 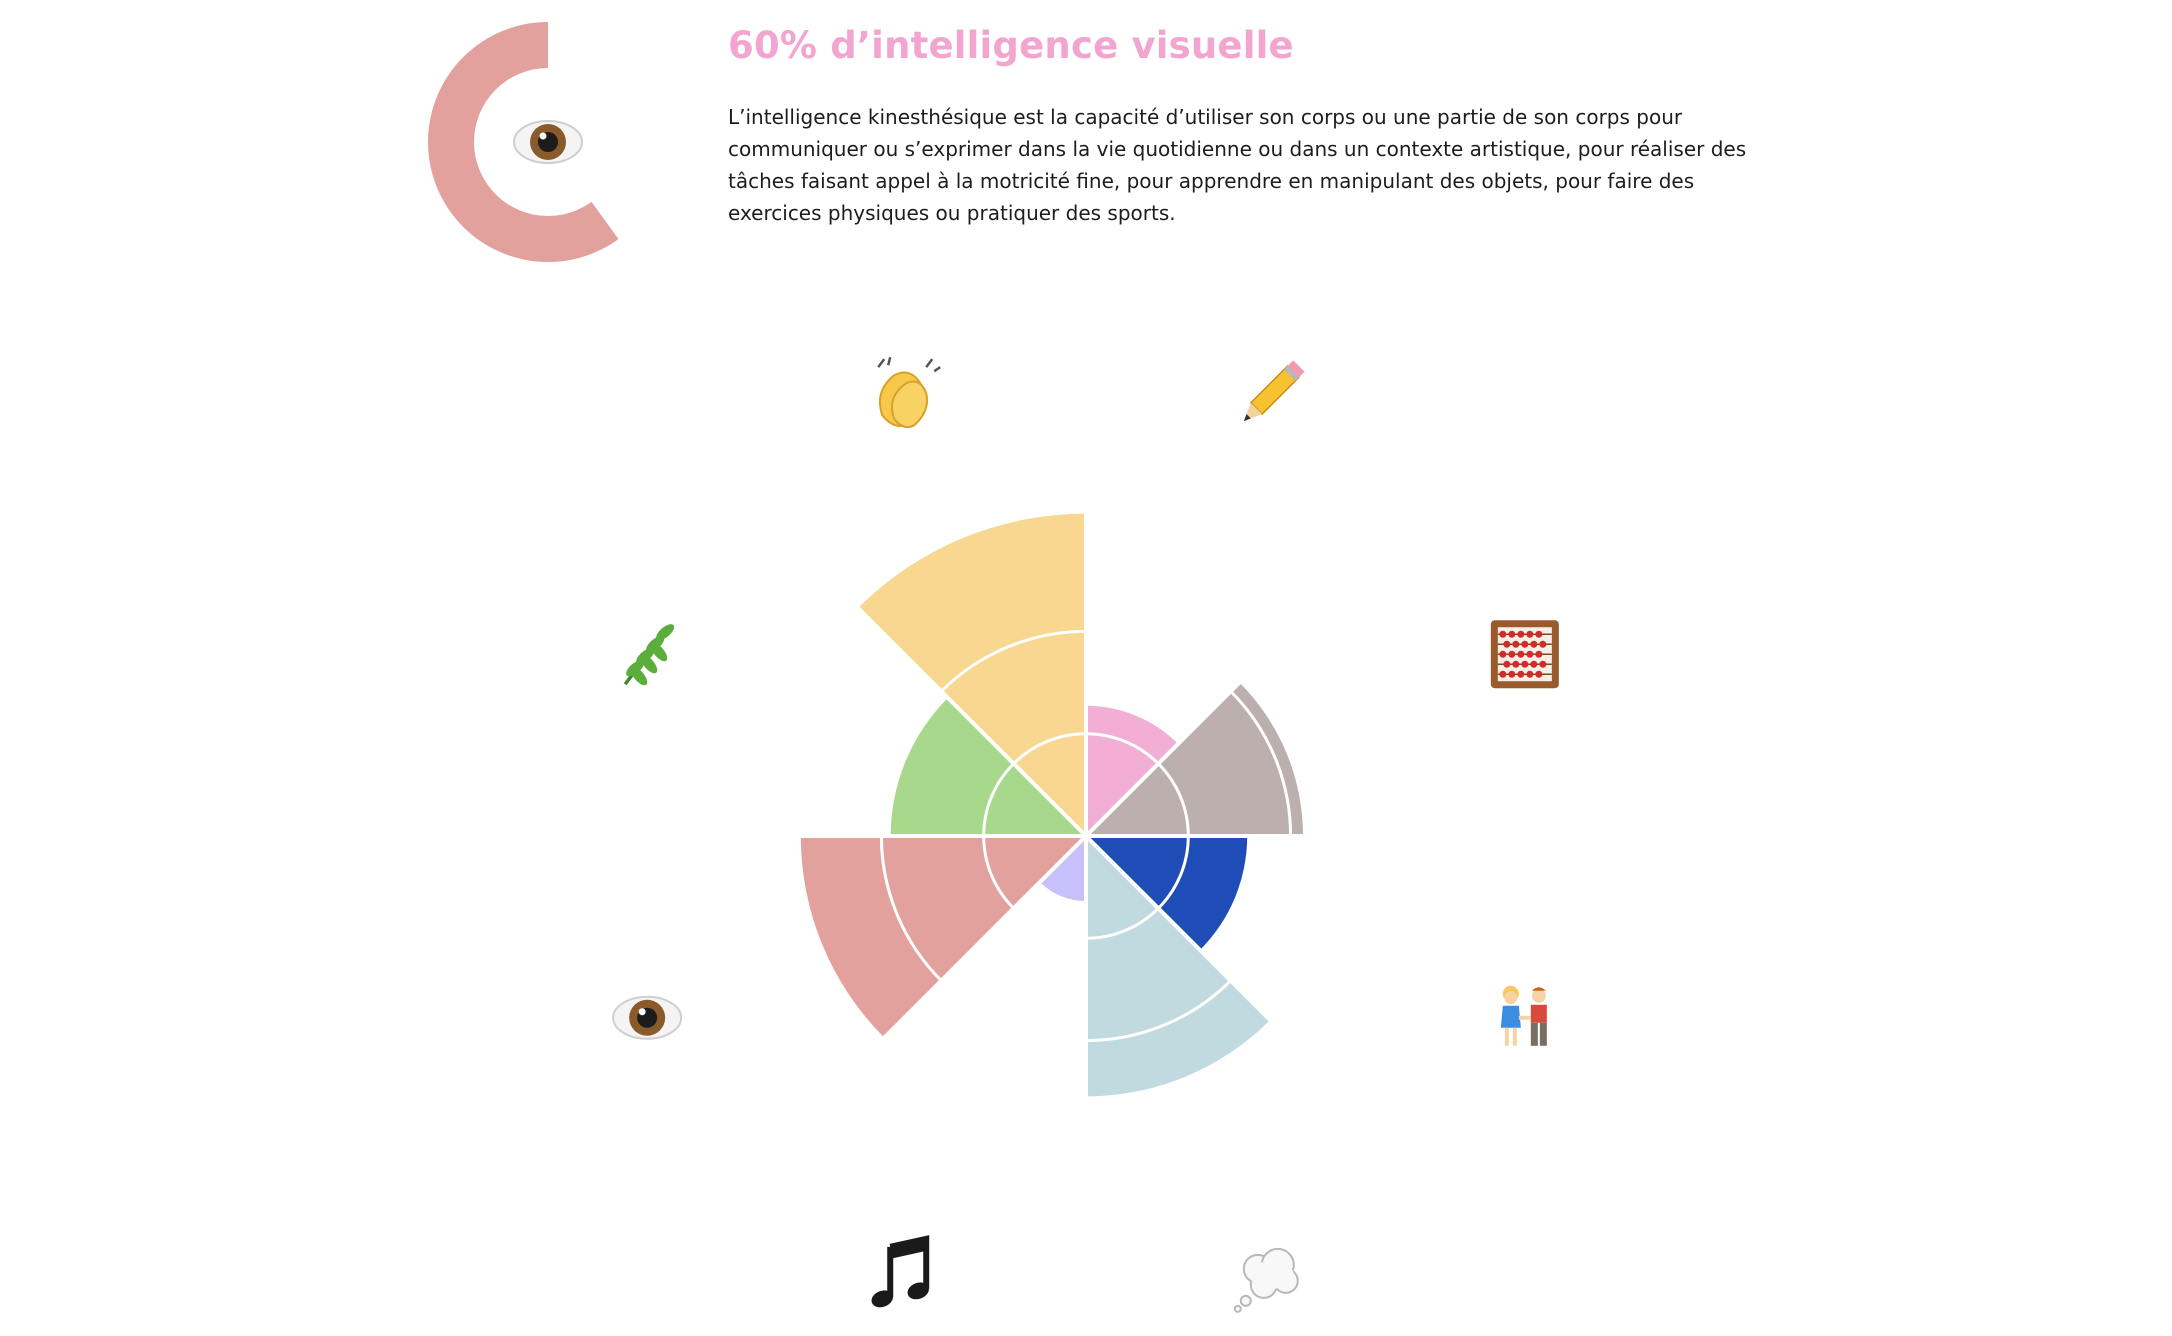 I want to click on musical-notes-icon, so click(x=900, y=1271).